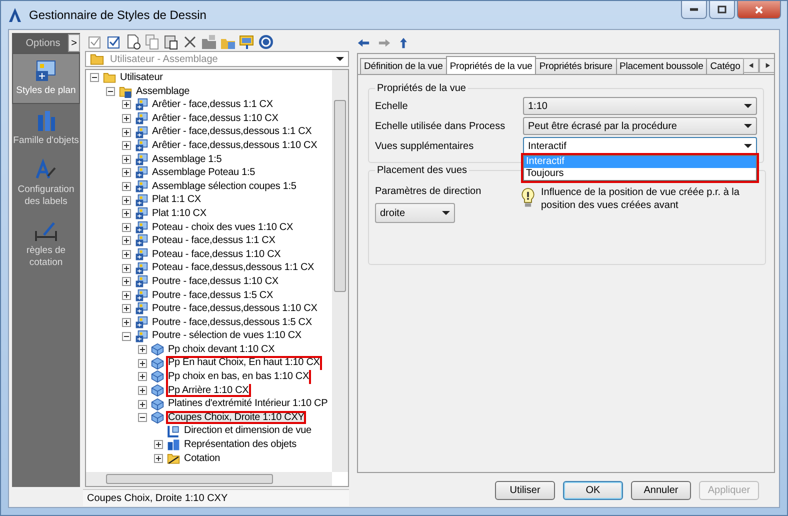 Image resolution: width=788 pixels, height=516 pixels. What do you see at coordinates (114, 42) in the screenshot?
I see `edit-icon` at bounding box center [114, 42].